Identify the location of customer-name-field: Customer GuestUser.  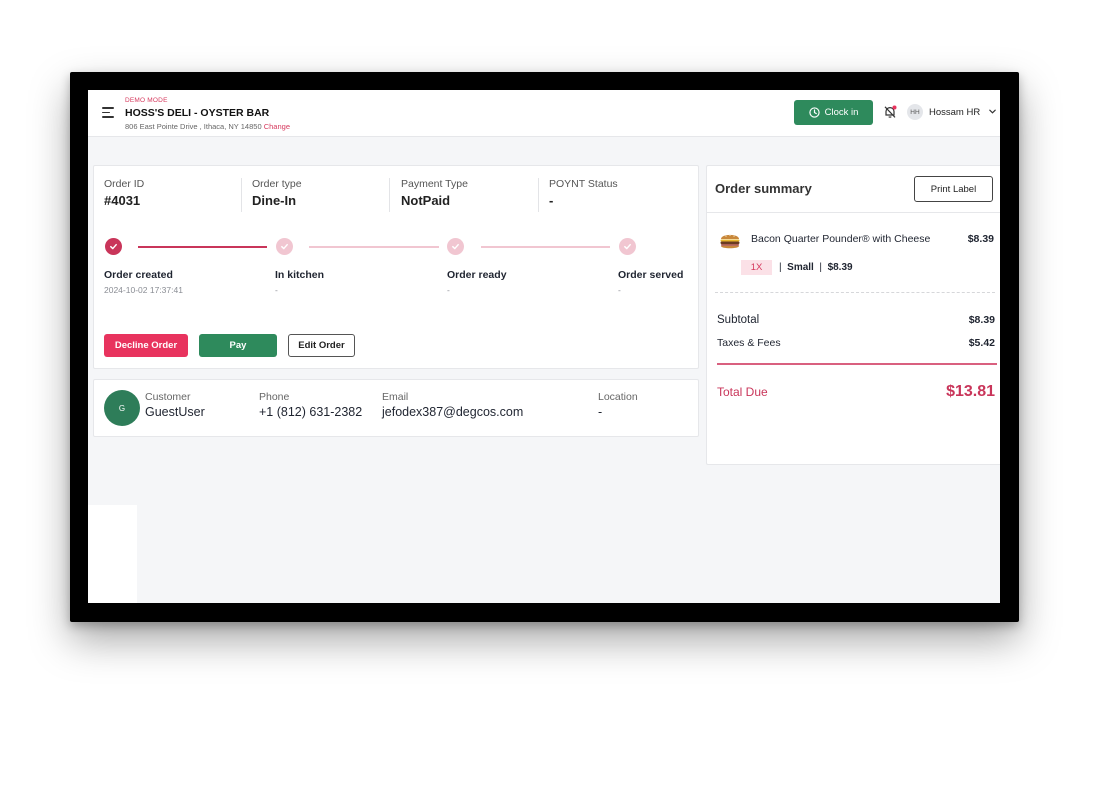
(175, 405).